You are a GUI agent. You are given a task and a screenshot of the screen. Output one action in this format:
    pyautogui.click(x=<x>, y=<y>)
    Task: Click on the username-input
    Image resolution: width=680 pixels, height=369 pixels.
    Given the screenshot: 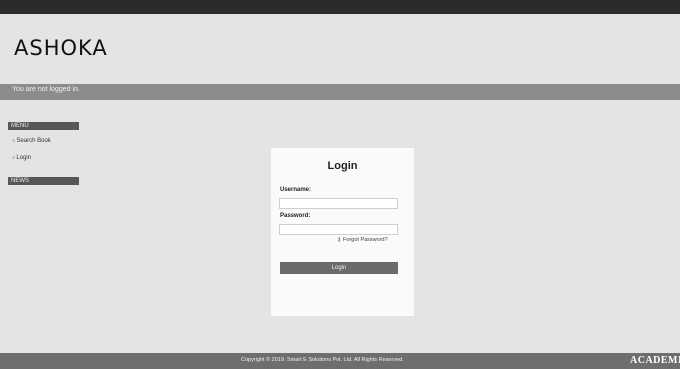 What is the action you would take?
    pyautogui.click(x=338, y=203)
    